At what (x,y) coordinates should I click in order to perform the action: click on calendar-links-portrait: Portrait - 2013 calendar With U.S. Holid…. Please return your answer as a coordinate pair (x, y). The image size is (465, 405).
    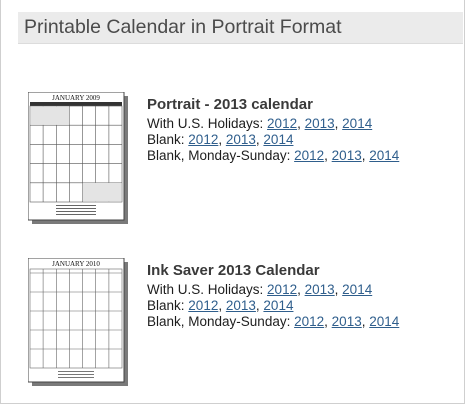
    Looking at the image, I should click on (273, 130).